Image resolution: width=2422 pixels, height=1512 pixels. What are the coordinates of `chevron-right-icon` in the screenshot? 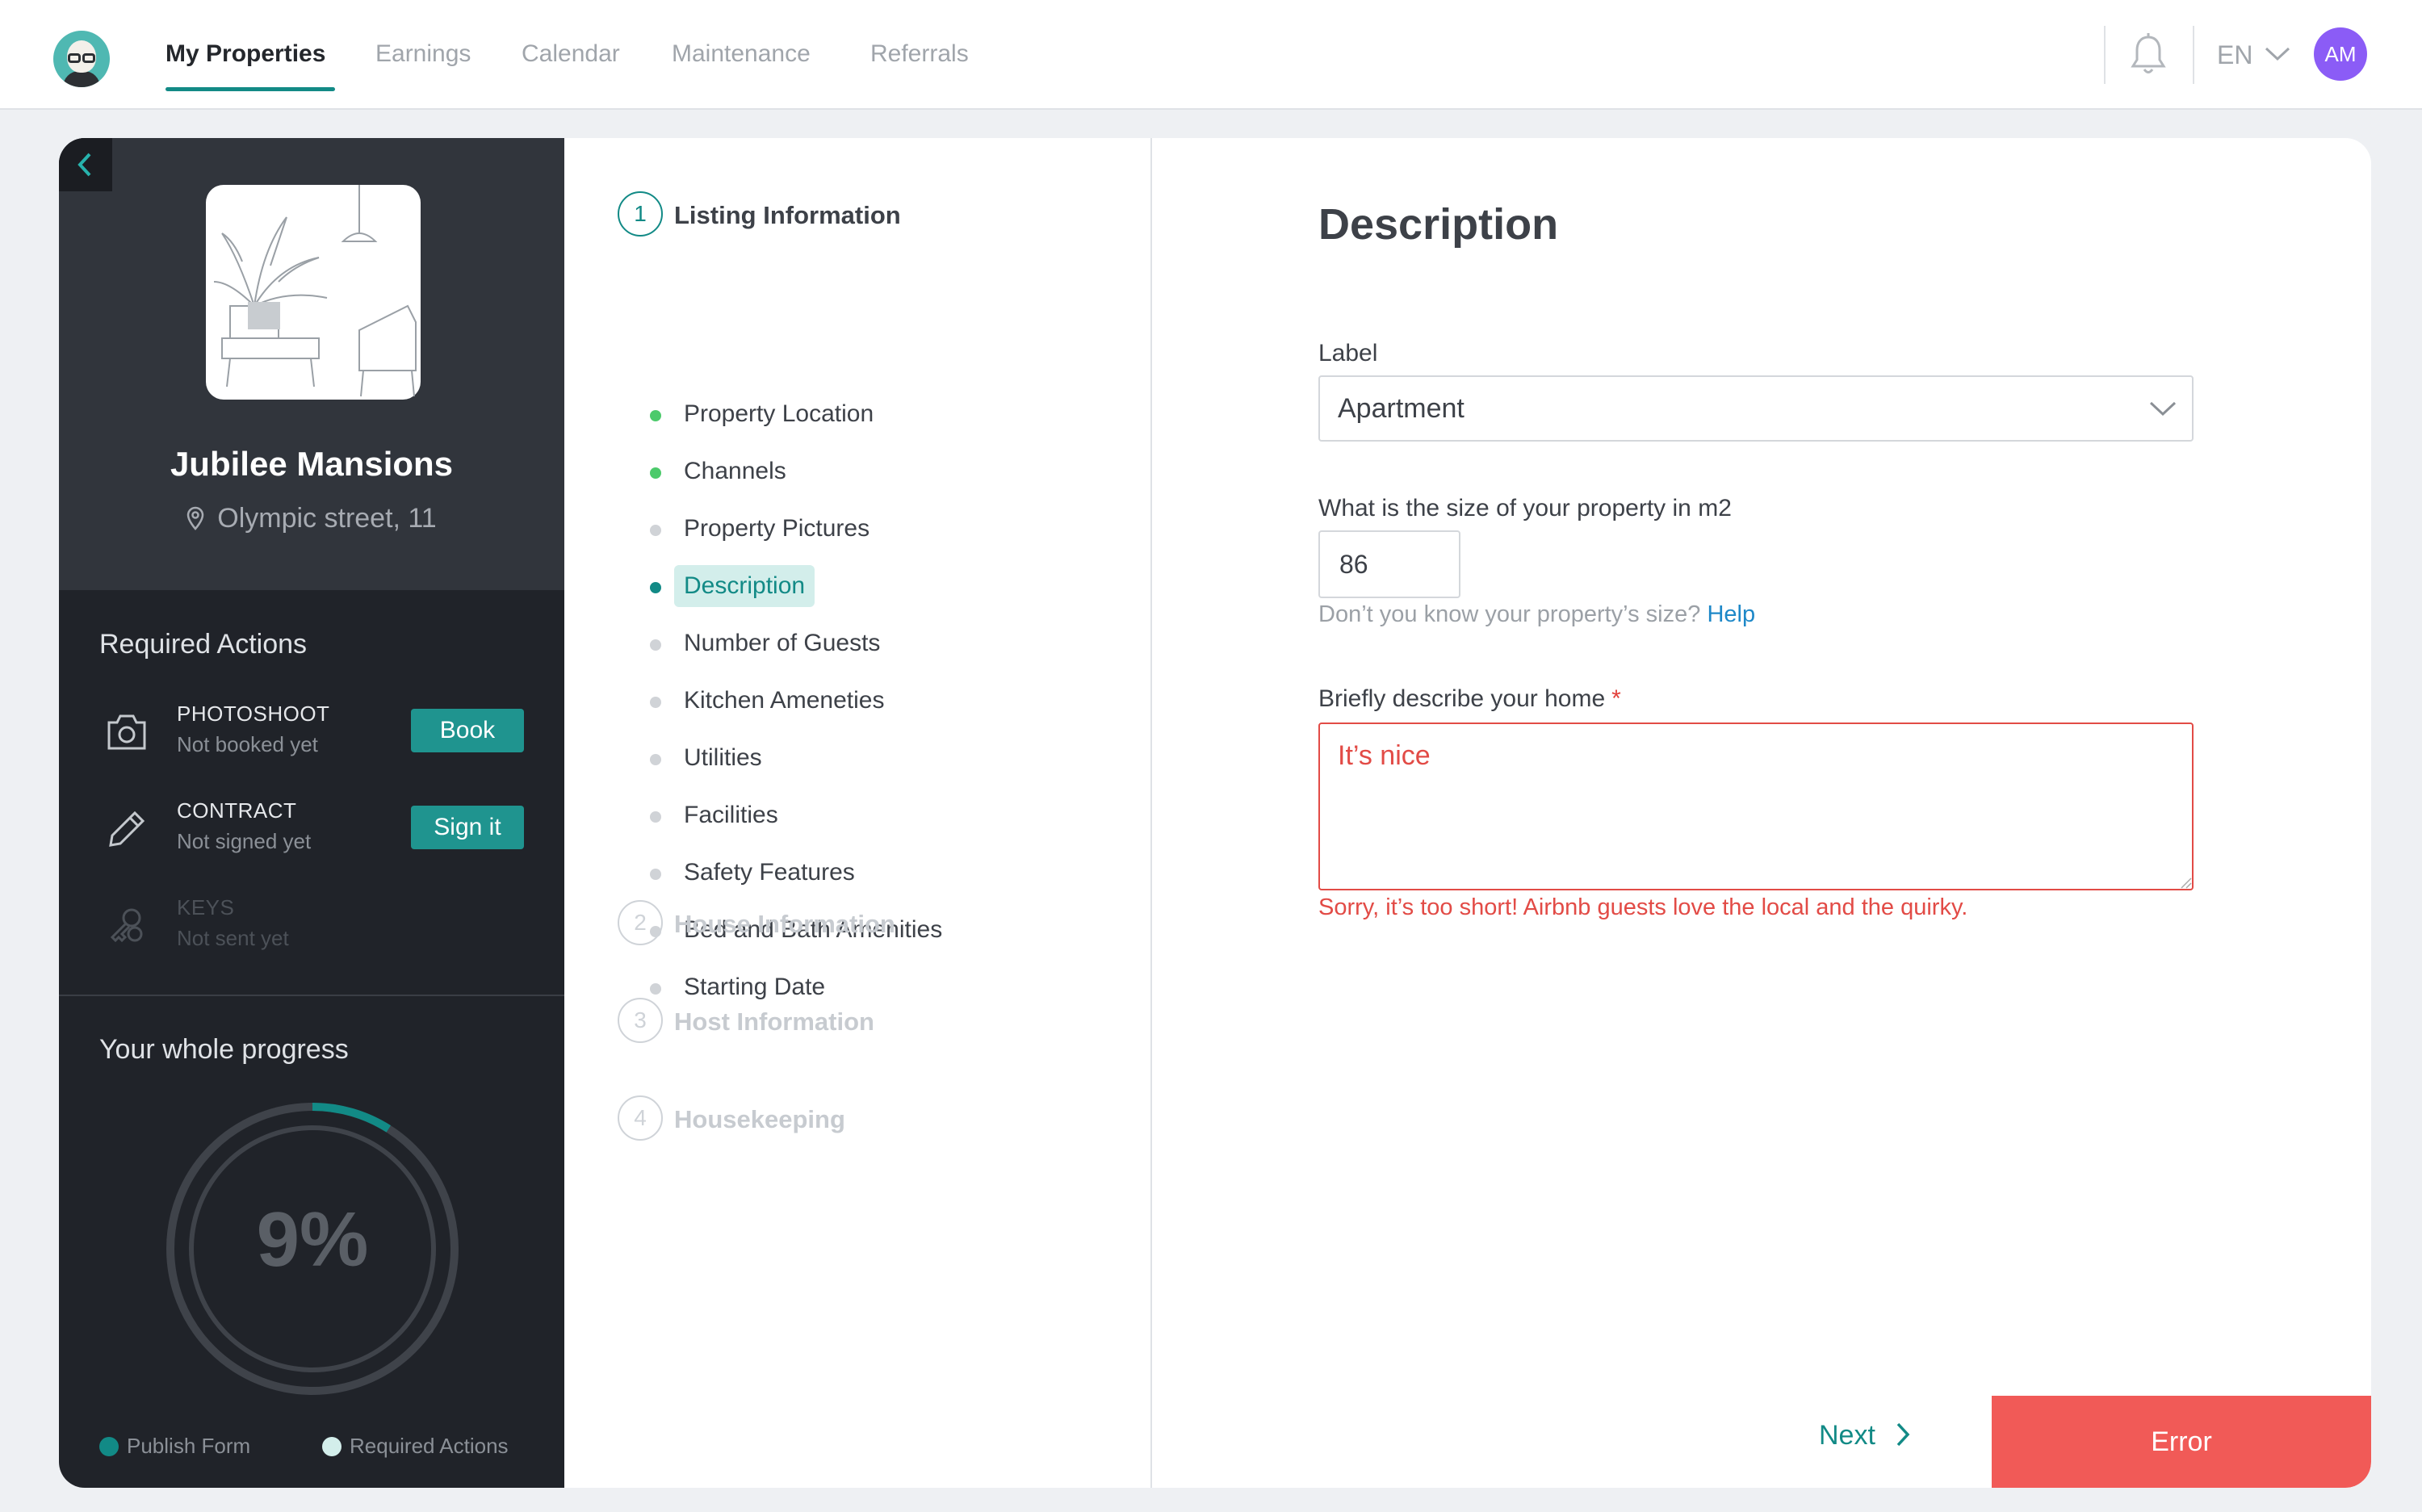 It's located at (1903, 1434).